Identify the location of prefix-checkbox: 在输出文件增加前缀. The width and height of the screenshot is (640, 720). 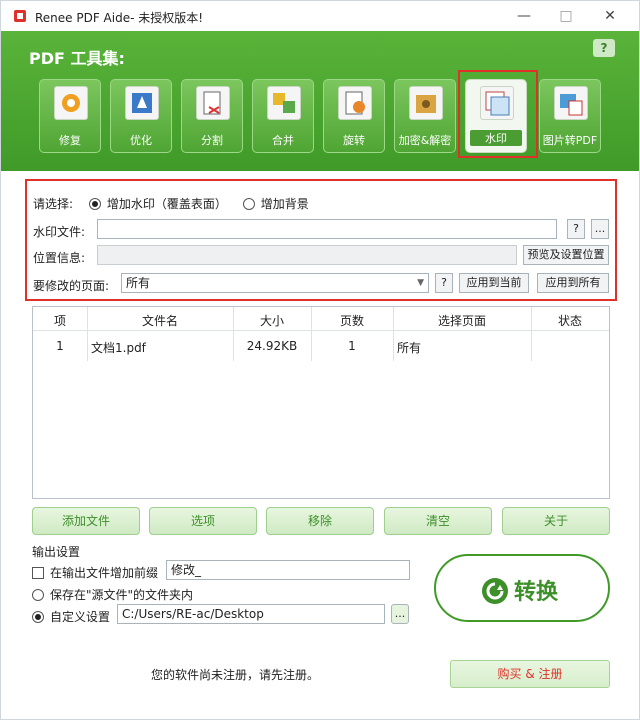
(95, 572).